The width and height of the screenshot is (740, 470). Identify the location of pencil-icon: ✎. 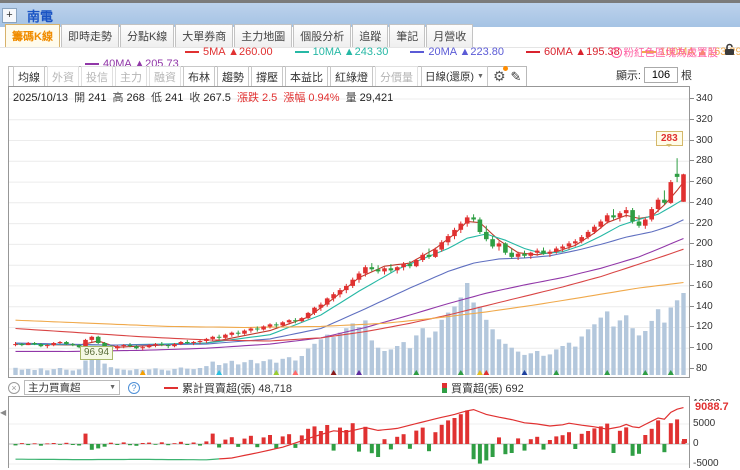
(516, 77).